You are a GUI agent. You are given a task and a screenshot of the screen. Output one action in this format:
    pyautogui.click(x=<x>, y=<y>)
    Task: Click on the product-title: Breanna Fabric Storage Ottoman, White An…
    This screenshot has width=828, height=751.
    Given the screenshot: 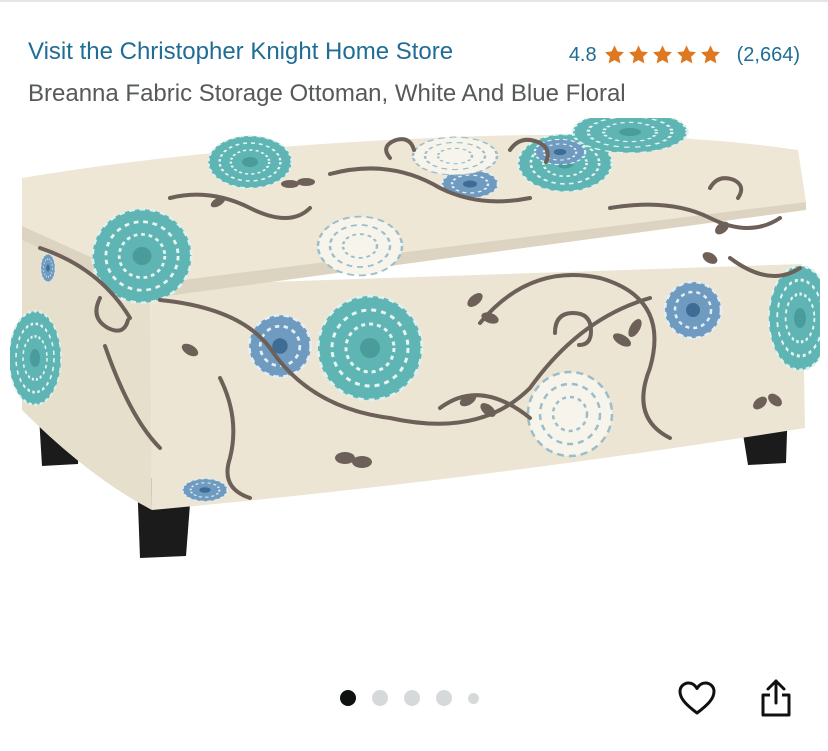 What is the action you would take?
    pyautogui.click(x=327, y=93)
    